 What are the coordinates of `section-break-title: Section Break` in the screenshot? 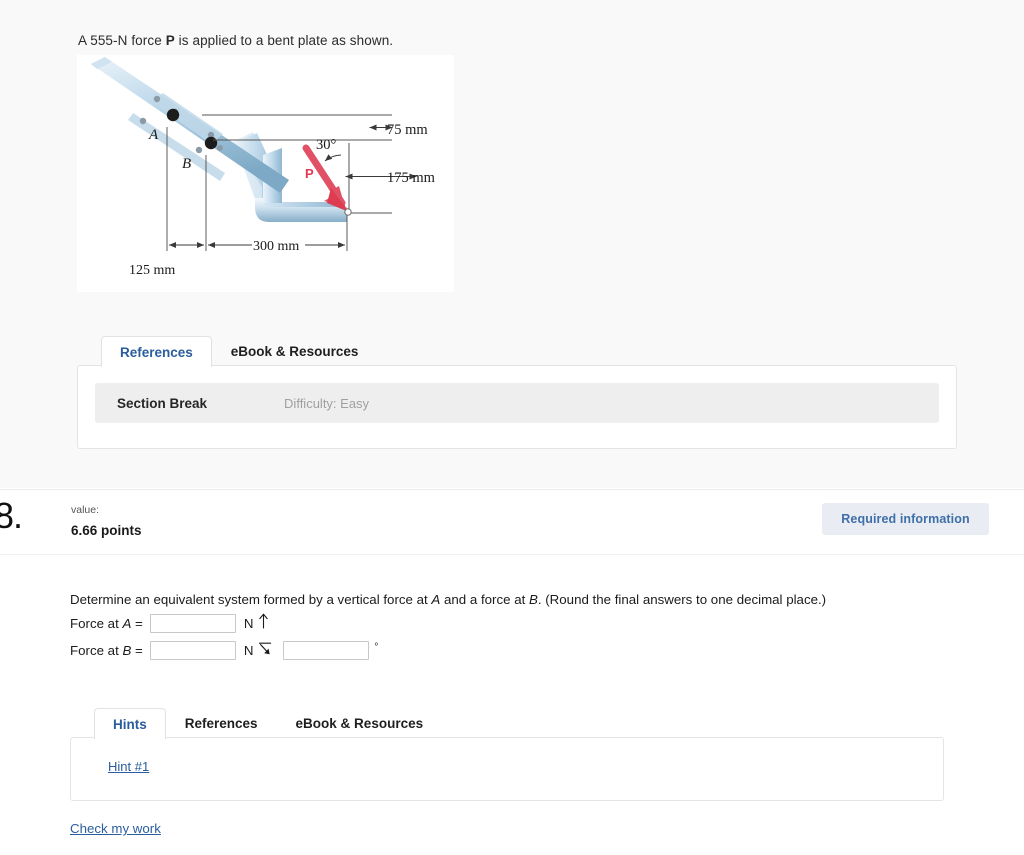 It's located at (162, 403).